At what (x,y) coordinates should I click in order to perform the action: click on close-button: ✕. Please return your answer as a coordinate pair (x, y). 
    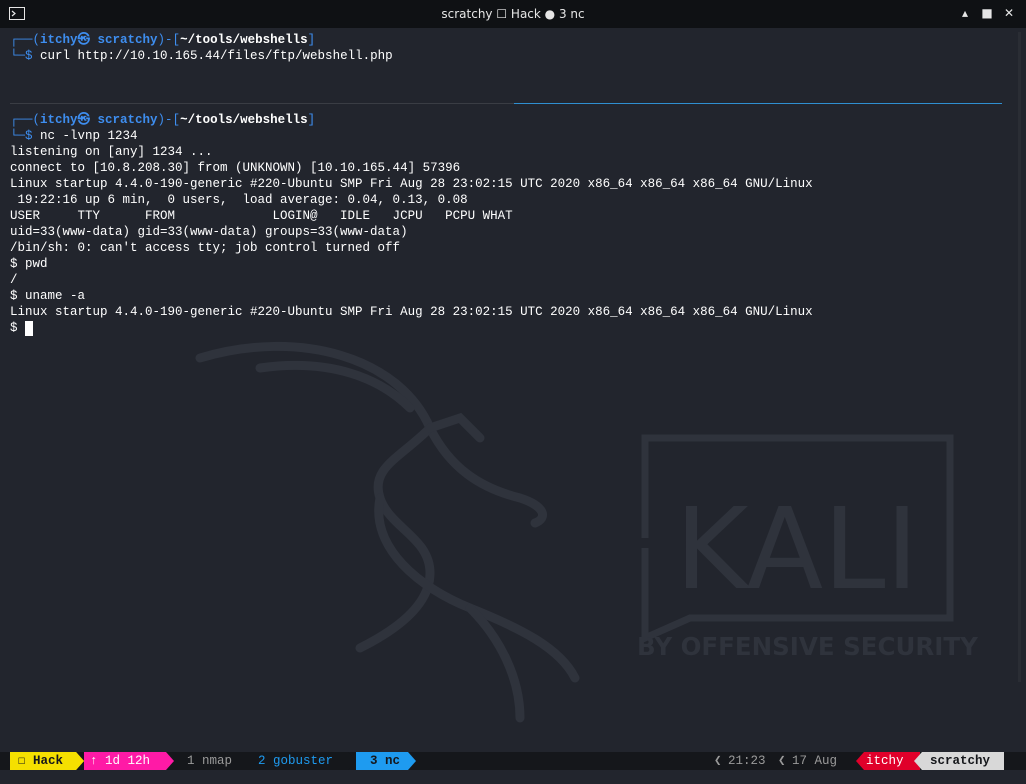
    Looking at the image, I should click on (1009, 13).